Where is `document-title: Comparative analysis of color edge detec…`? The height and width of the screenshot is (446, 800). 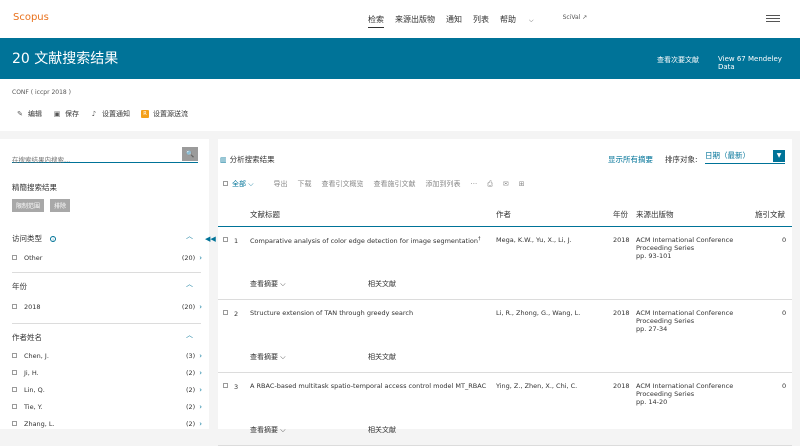 document-title: Comparative analysis of color edge detec… is located at coordinates (364, 241).